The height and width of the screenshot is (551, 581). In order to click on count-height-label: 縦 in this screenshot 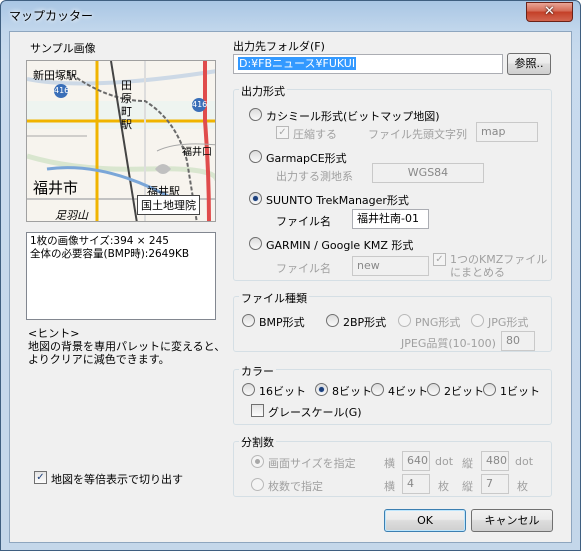, I will do `click(467, 486)`.